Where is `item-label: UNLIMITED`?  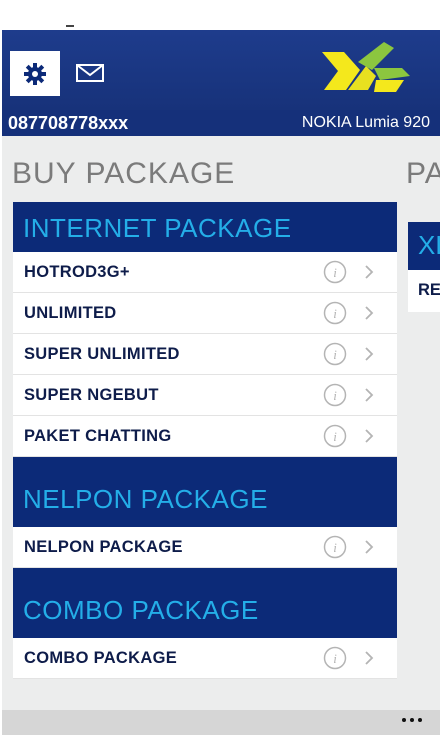 item-label: UNLIMITED is located at coordinates (70, 313).